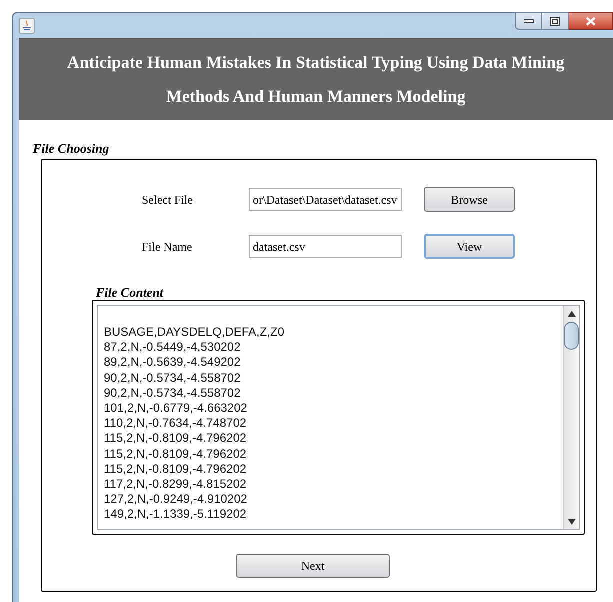 This screenshot has height=602, width=613. I want to click on maximize-icon, so click(555, 21).